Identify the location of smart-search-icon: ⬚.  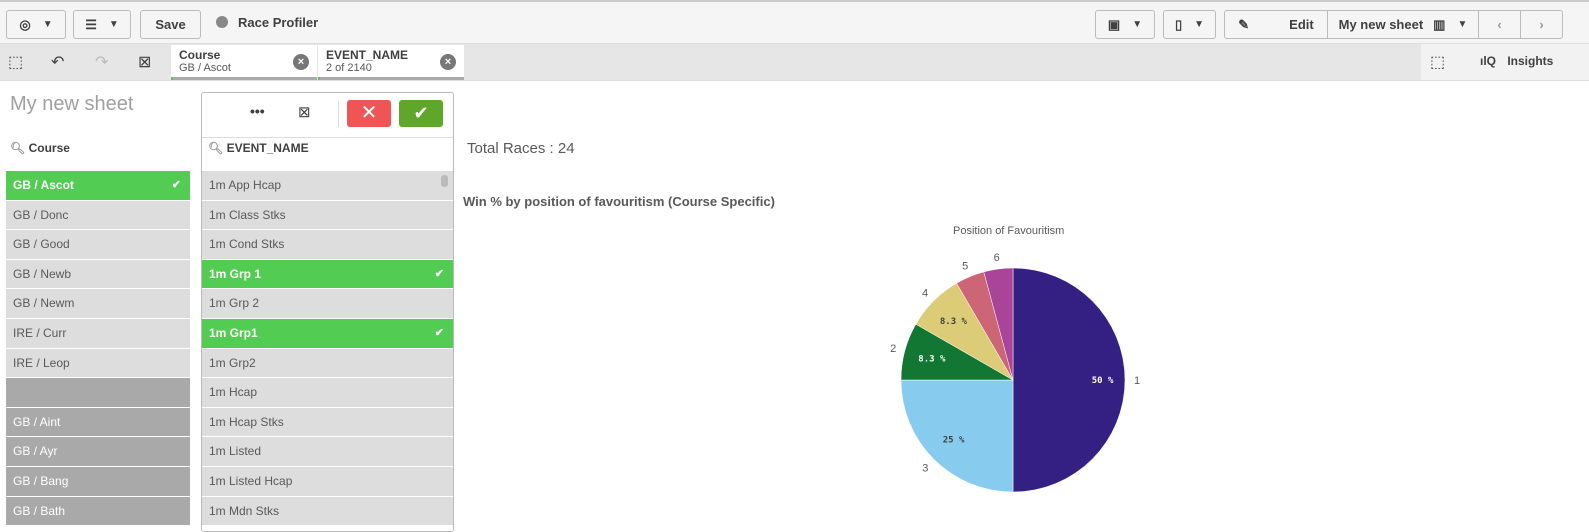
(15, 62).